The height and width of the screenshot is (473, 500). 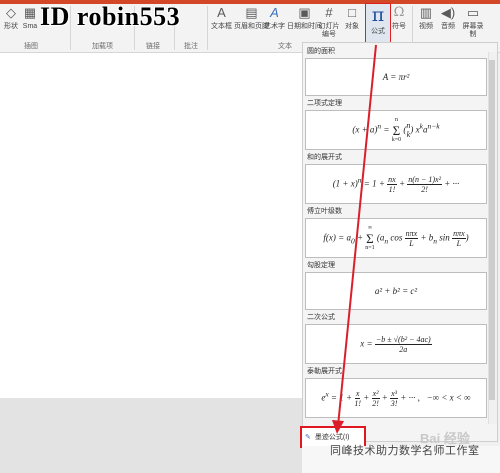 I want to click on group-label-illustrations: 插图, so click(x=31, y=46).